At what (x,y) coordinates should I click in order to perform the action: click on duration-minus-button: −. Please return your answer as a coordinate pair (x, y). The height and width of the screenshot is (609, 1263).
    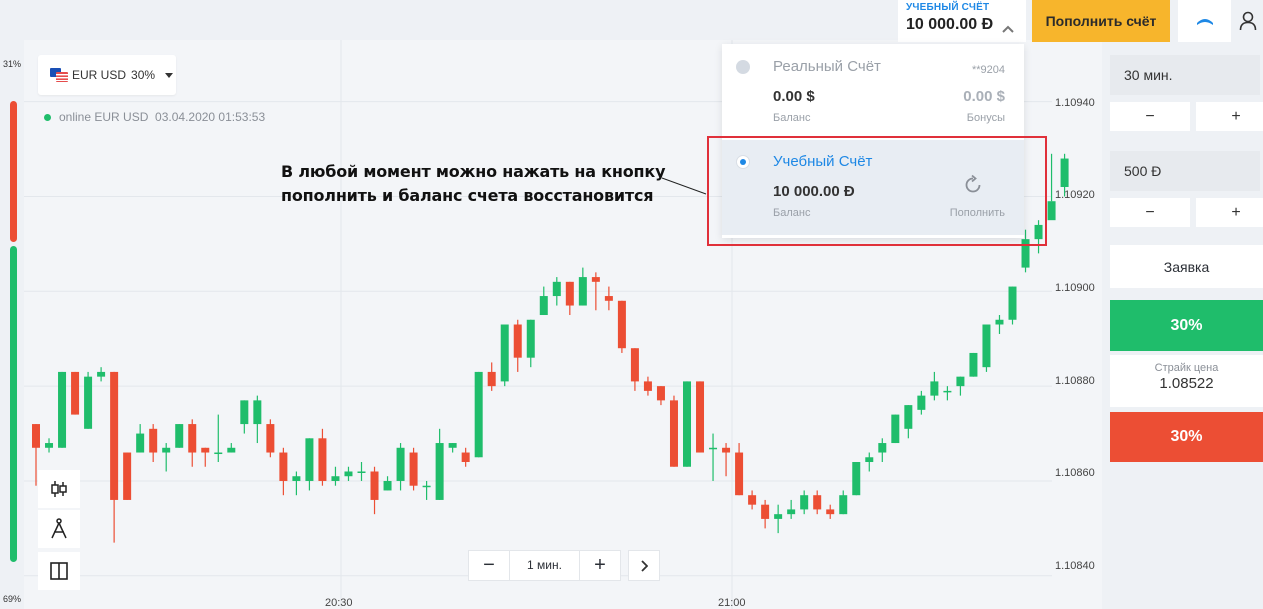
    Looking at the image, I should click on (1150, 116).